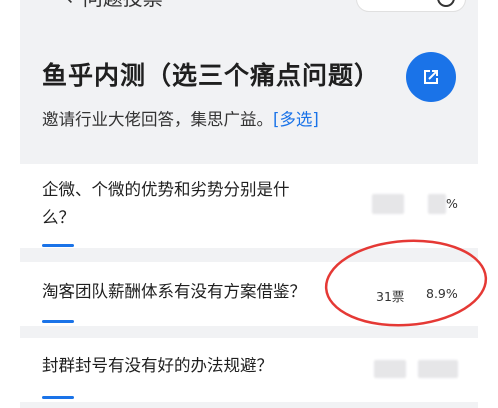  What do you see at coordinates (114, 6) in the screenshot?
I see `top-bar-title: ←问题投票` at bounding box center [114, 6].